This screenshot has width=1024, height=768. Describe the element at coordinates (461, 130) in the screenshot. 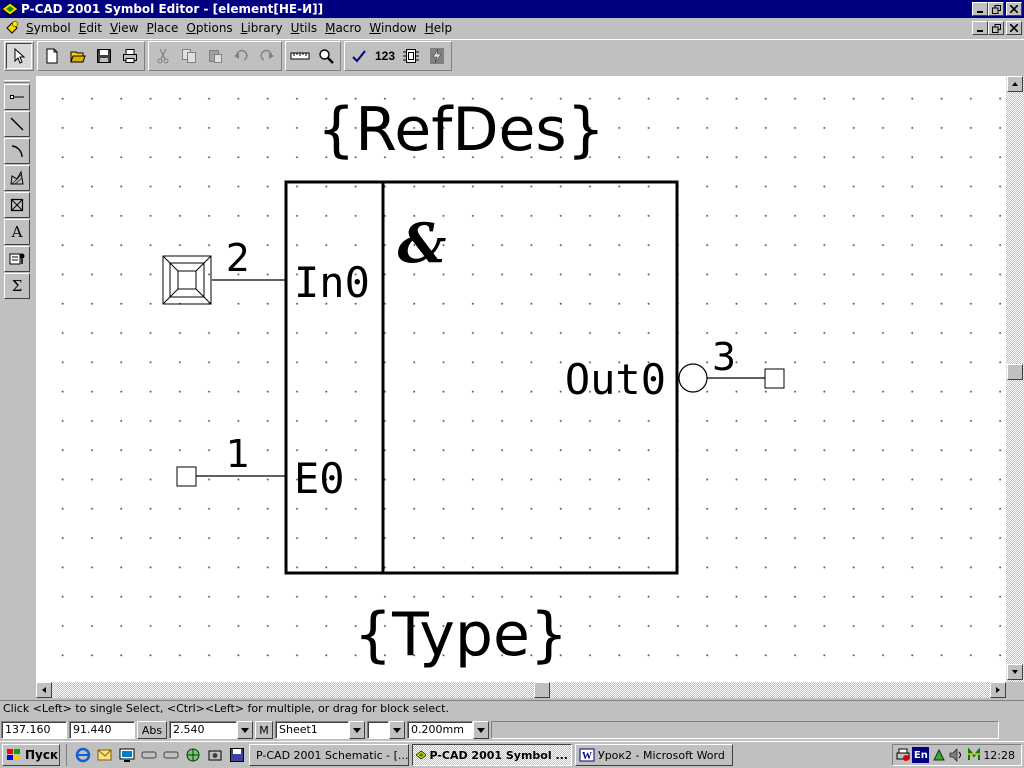

I see `refdes-attribute: {RefDes}` at that location.